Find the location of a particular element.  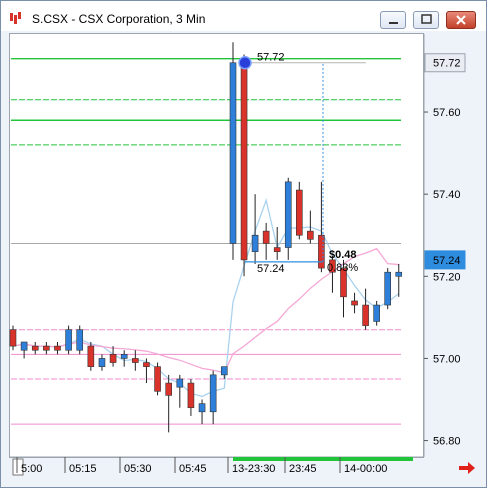

price-tick-label: 57.20 is located at coordinates (447, 277).